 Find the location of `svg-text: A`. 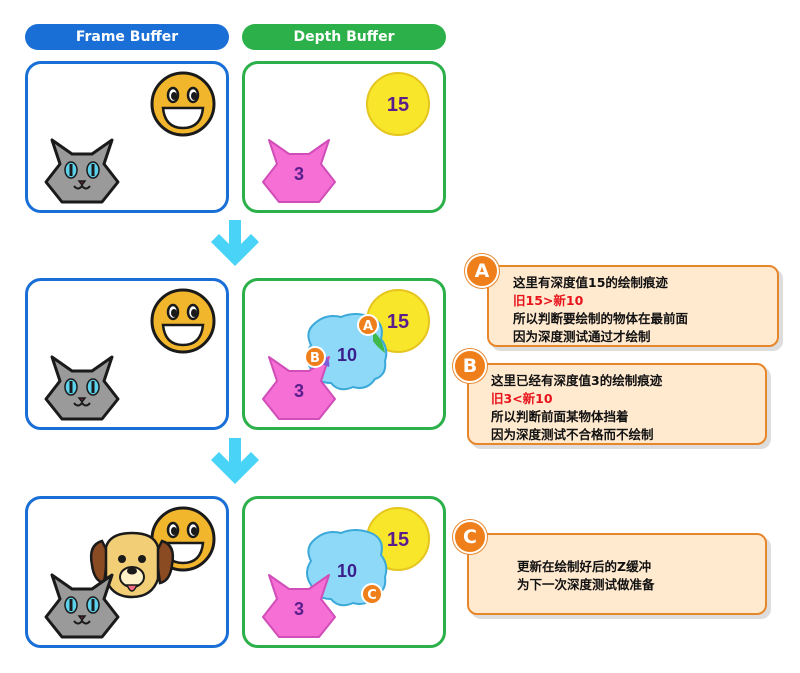

svg-text: A is located at coordinates (368, 326).